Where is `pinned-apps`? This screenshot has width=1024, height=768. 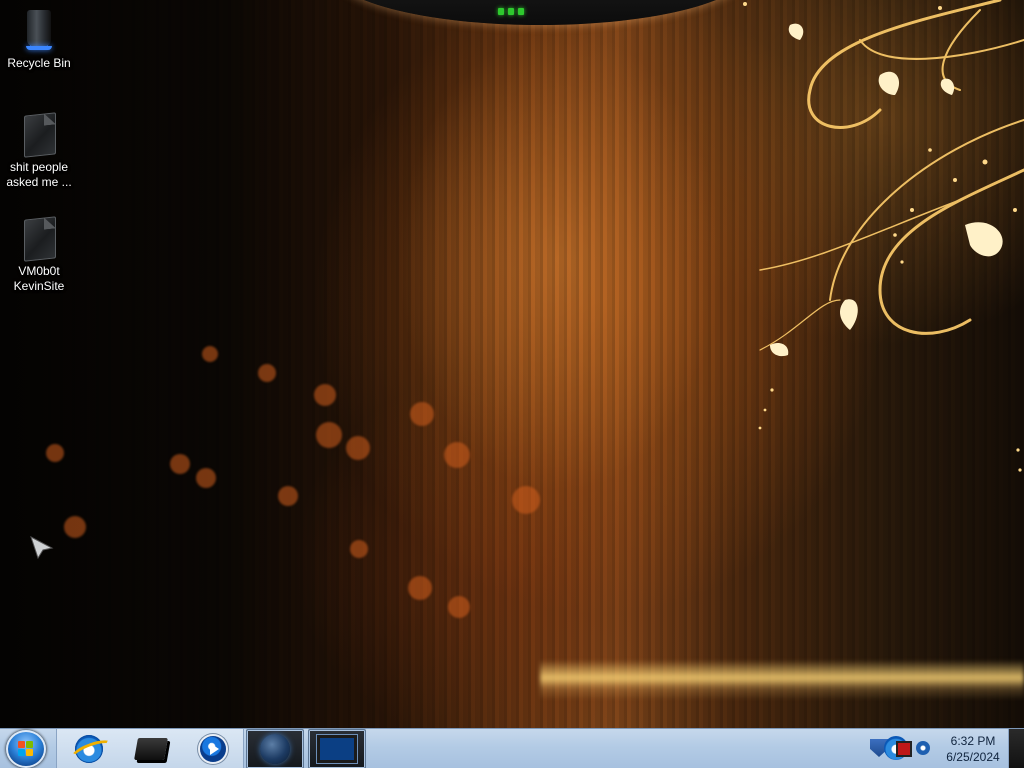
pinned-apps is located at coordinates (150, 748).